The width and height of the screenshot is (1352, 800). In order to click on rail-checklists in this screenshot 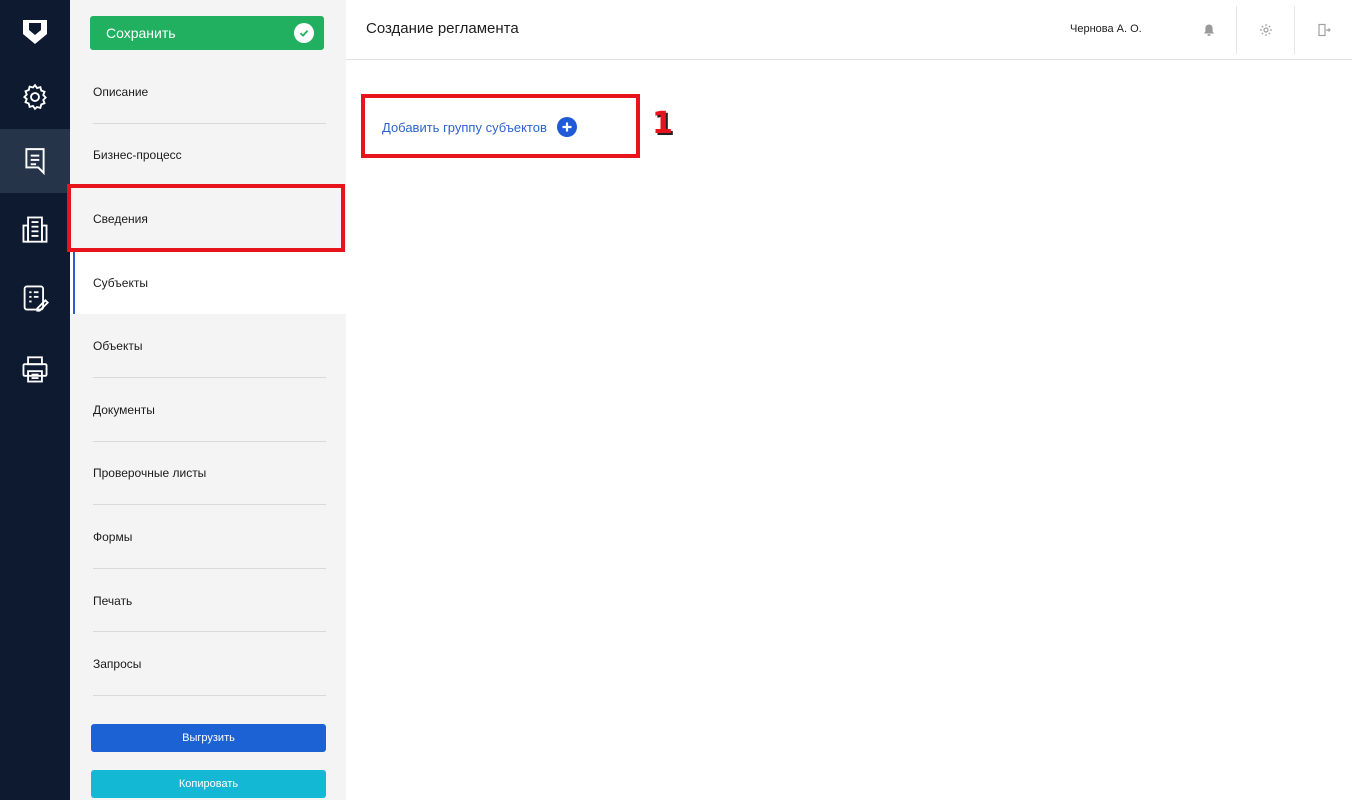, I will do `click(35, 298)`.